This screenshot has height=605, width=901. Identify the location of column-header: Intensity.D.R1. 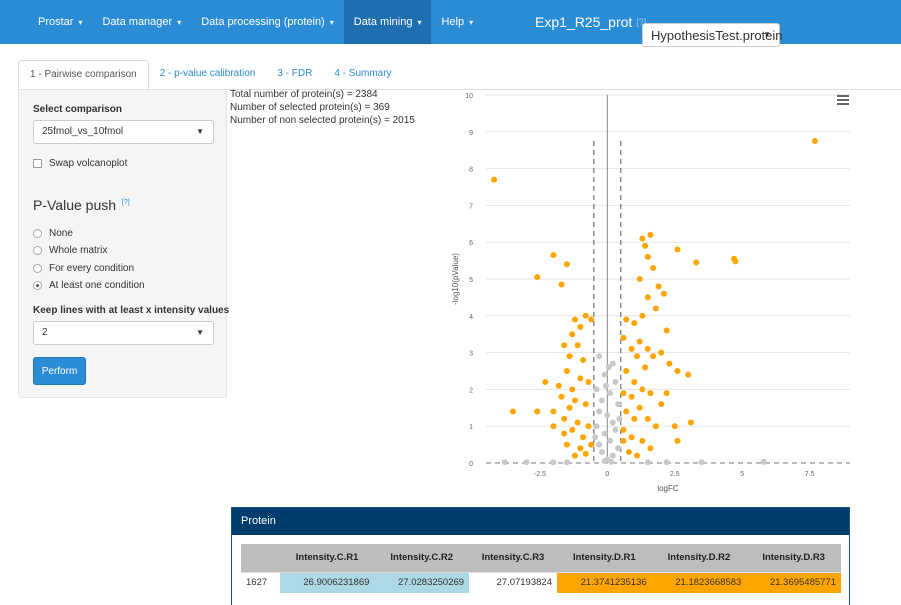
(604, 558).